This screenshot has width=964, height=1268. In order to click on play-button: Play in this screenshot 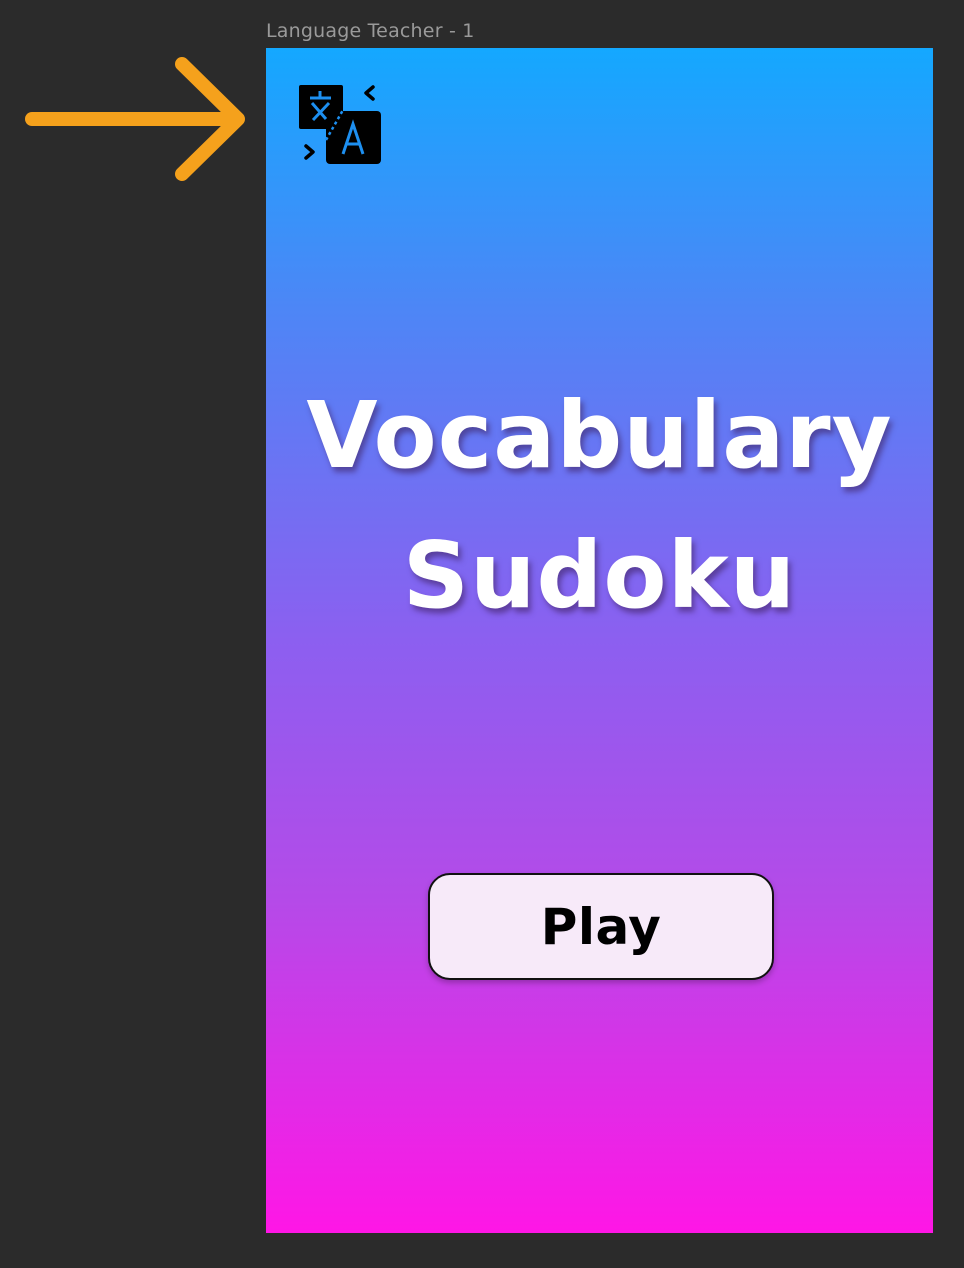, I will do `click(601, 926)`.